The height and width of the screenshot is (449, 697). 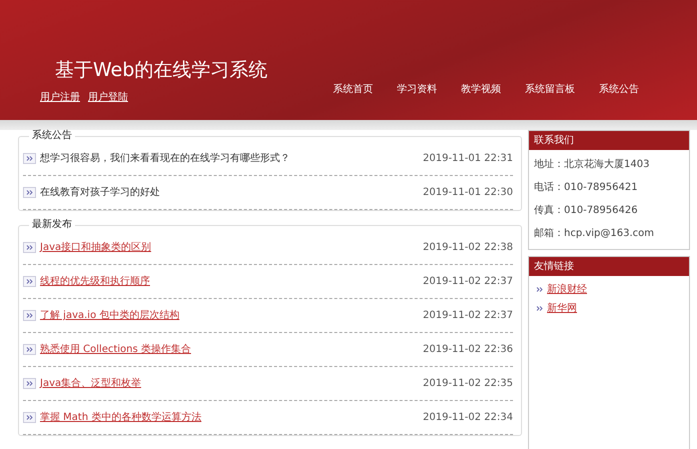 I want to click on nav-link: 系统首页, so click(x=353, y=89).